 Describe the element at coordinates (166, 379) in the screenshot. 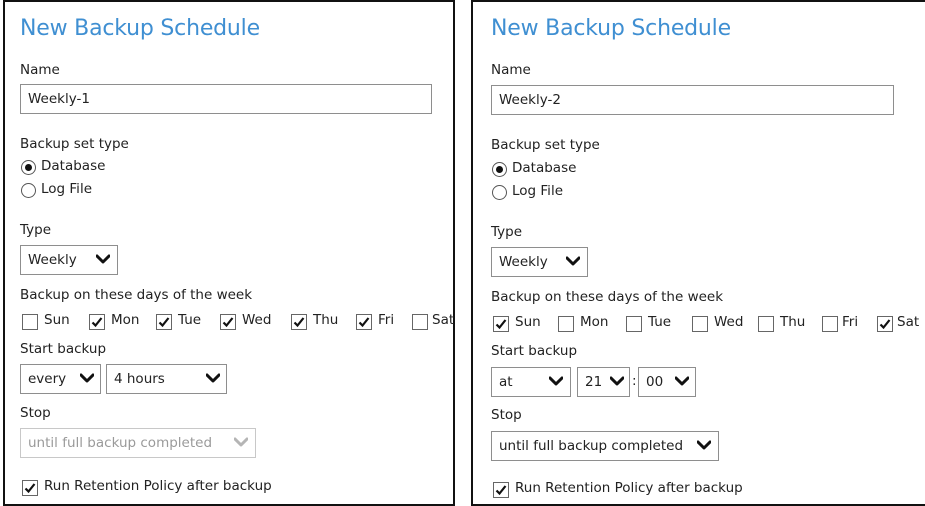

I see `start-interval-select: 4 hours` at that location.